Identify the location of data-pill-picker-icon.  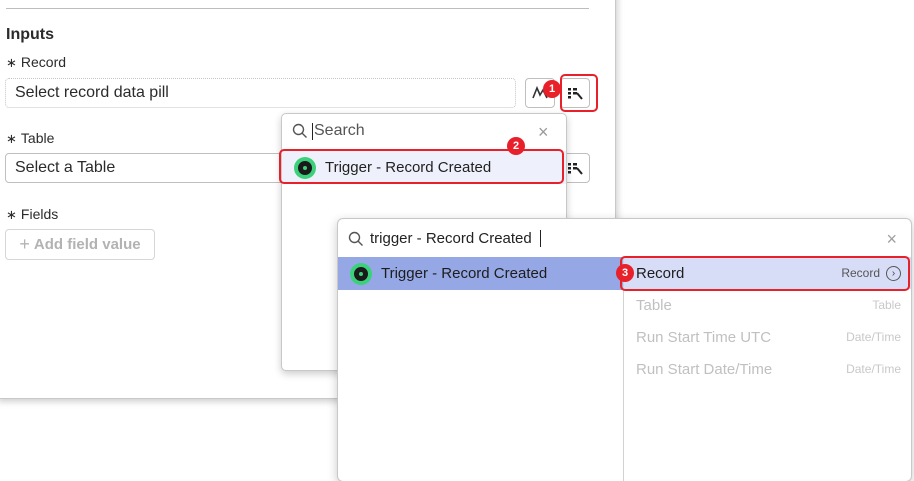
(575, 169).